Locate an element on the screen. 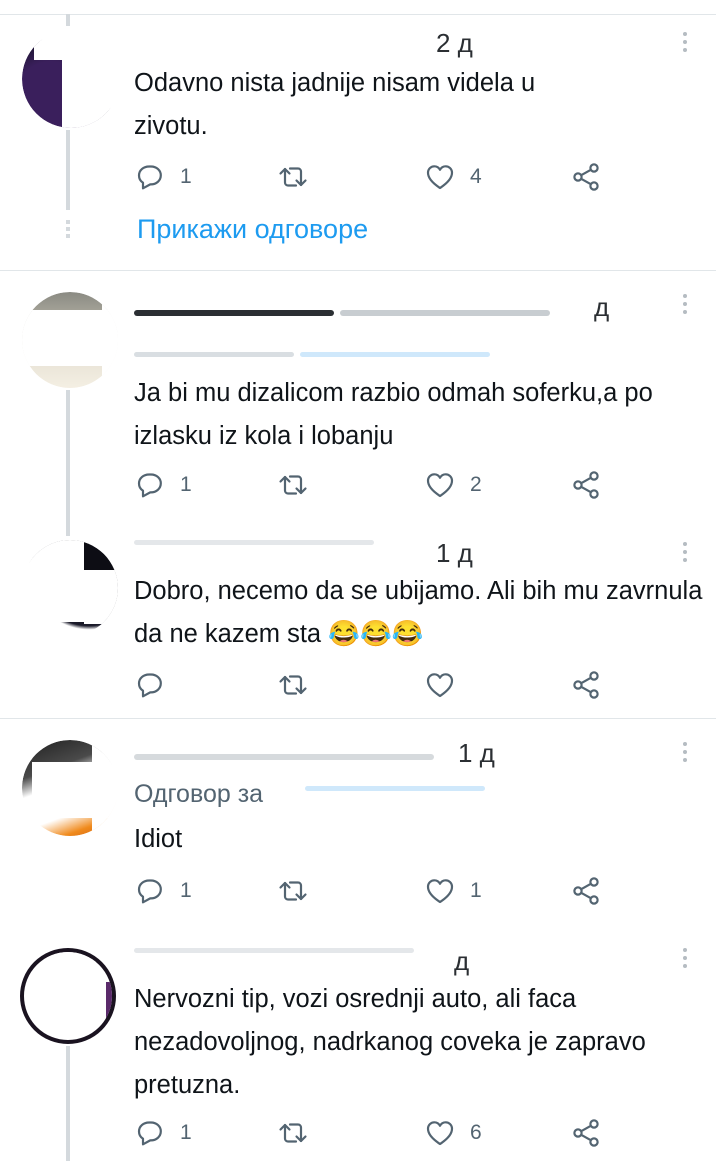 Image resolution: width=716 pixels, height=1161 pixels. like-count: 1 is located at coordinates (476, 890).